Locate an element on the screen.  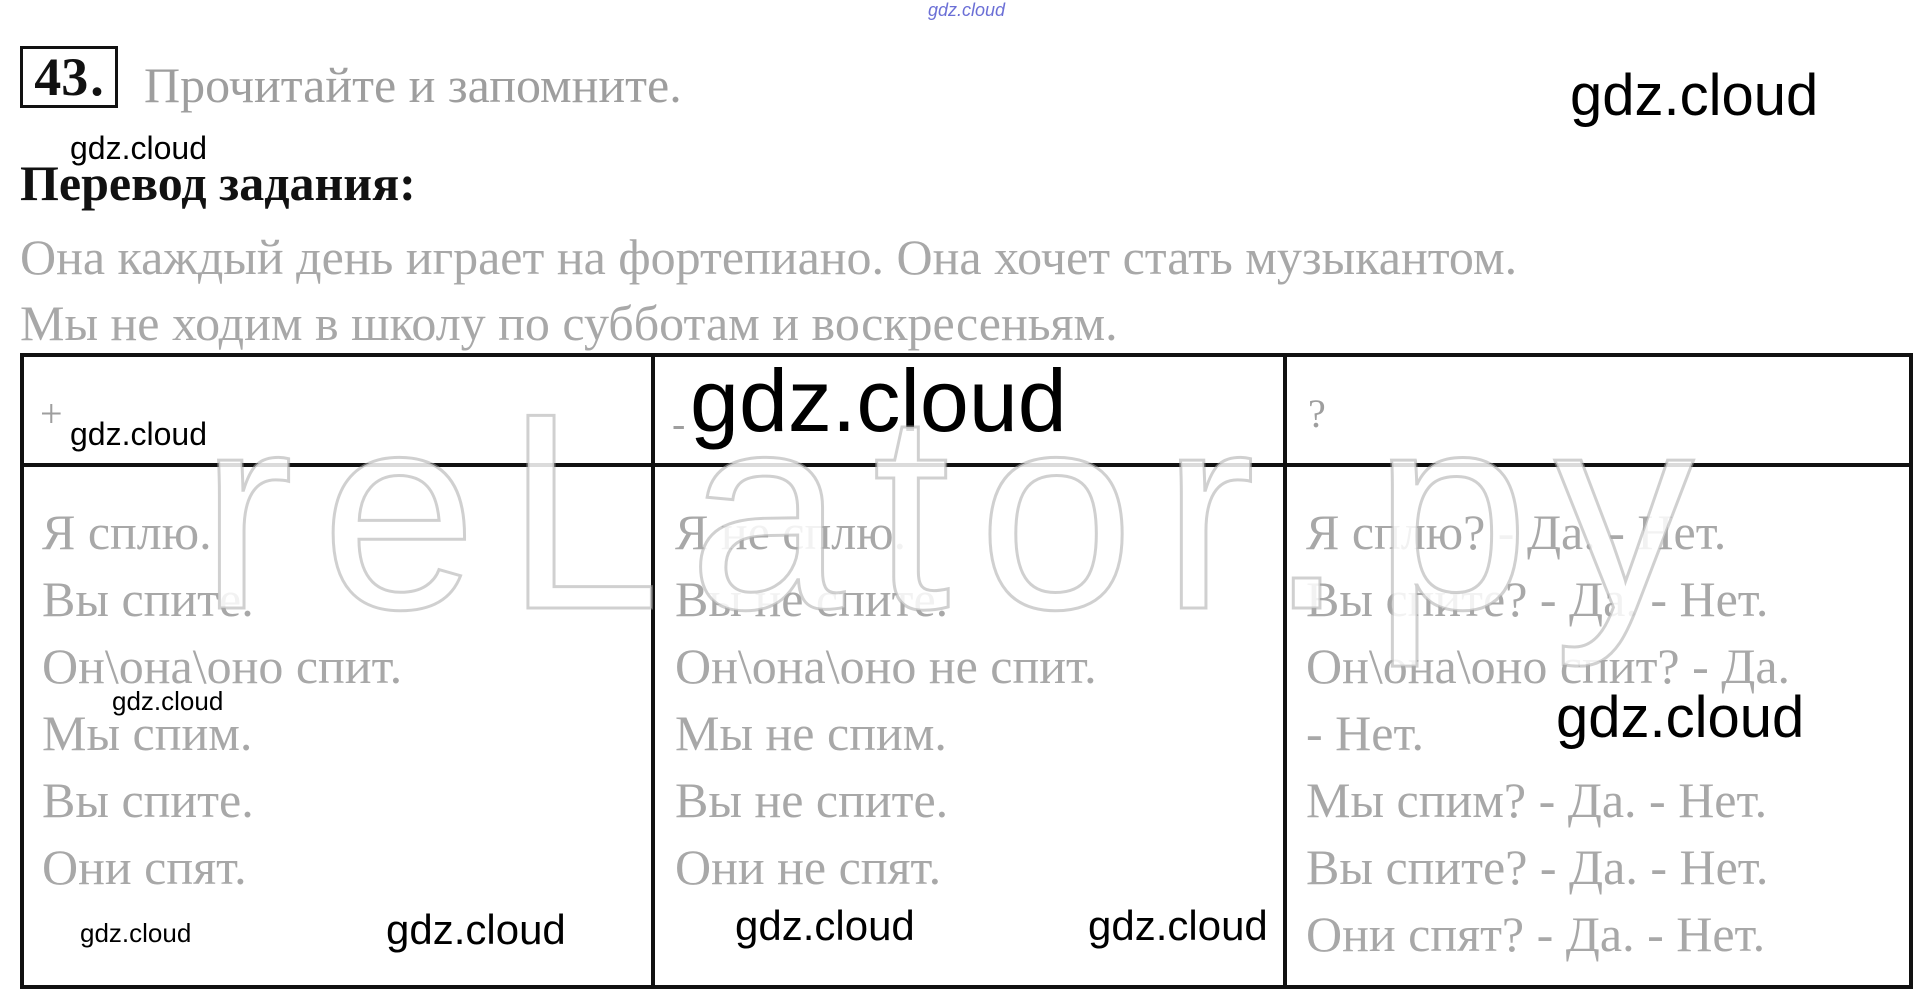
table-cell: Они не спят. is located at coordinates (808, 867).